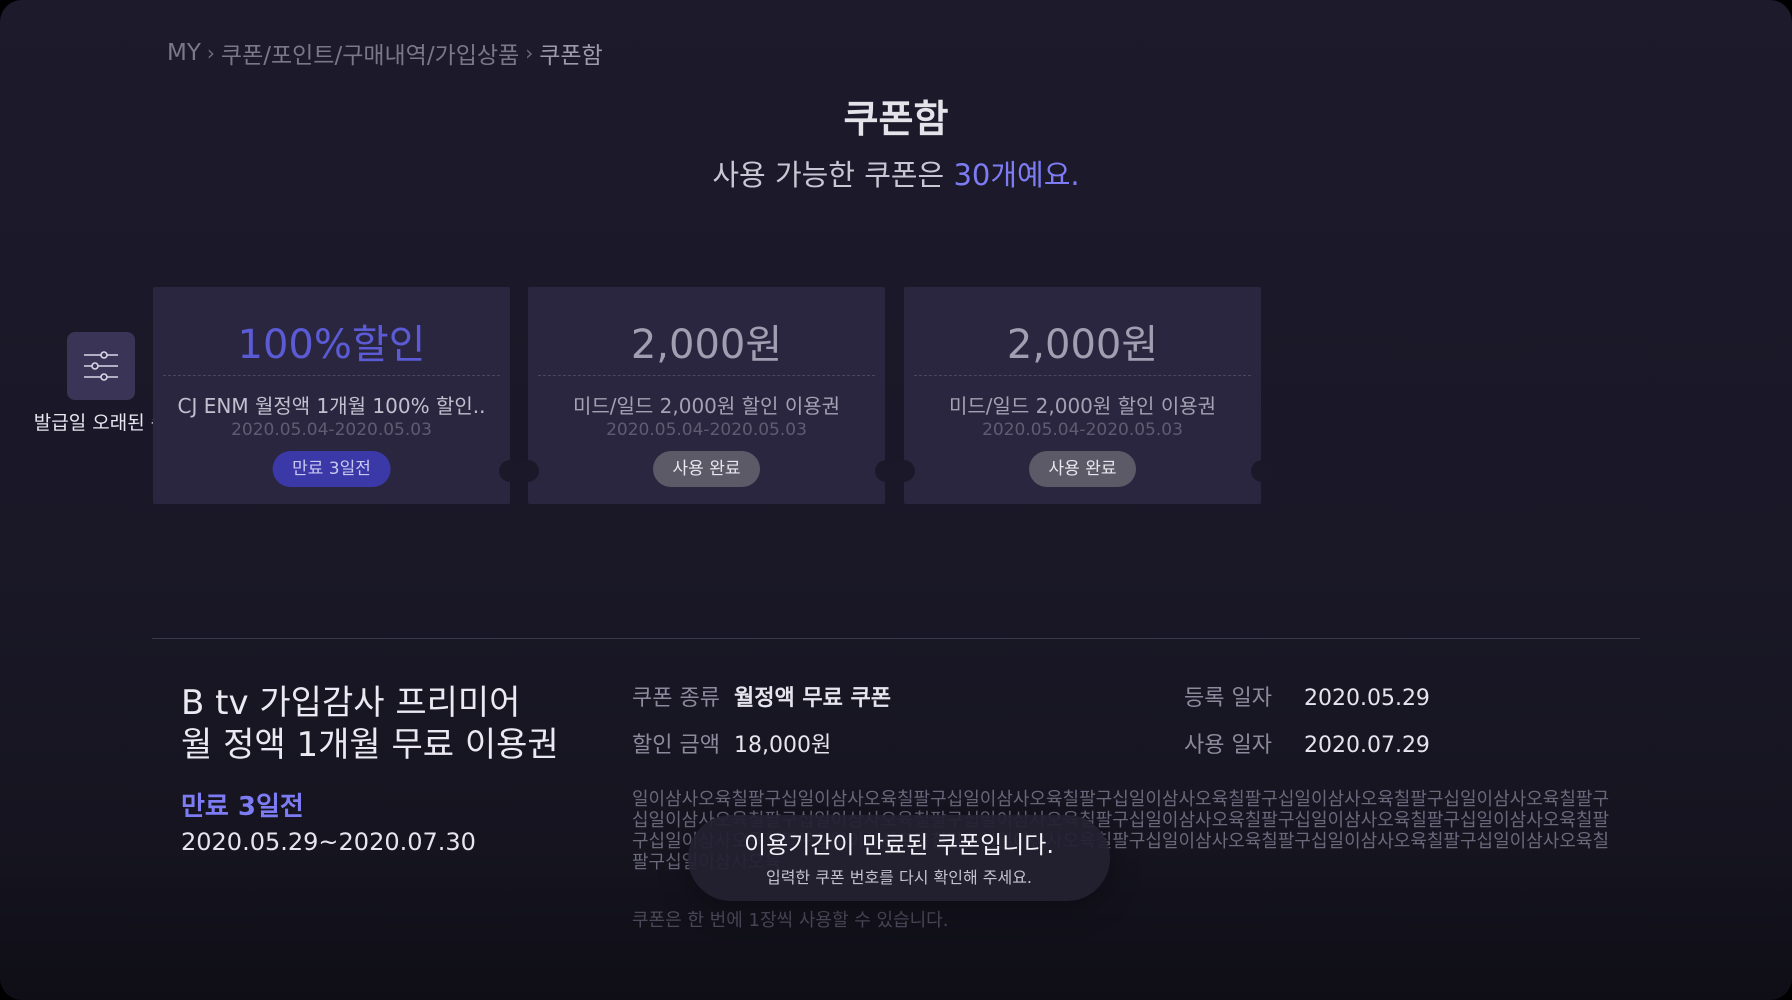 Image resolution: width=1792 pixels, height=1000 pixels. What do you see at coordinates (899, 877) in the screenshot?
I see `toast-message: 입력한 쿠폰 번호를 다시 확인해 주세요.` at bounding box center [899, 877].